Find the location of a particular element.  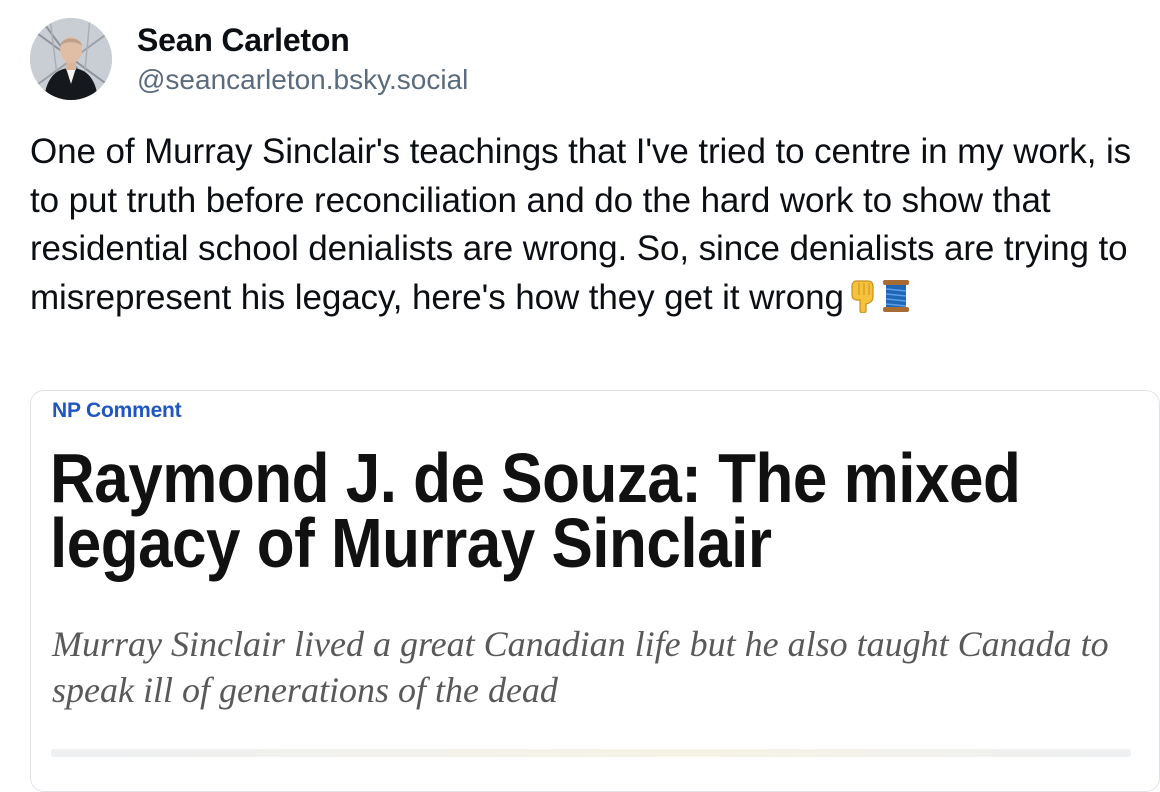

avatar is located at coordinates (71, 59).